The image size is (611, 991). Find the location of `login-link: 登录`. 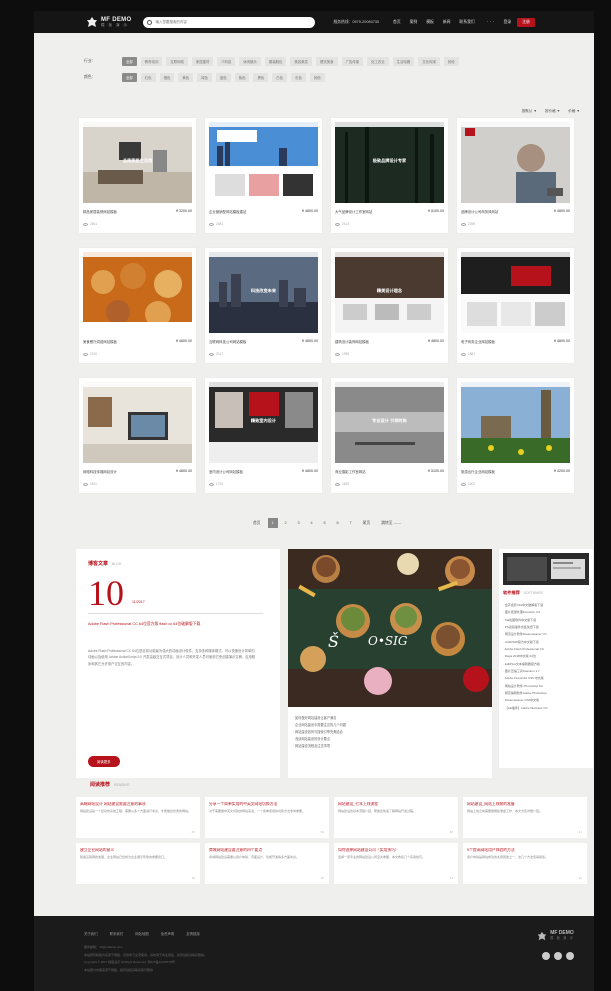

login-link: 登录 is located at coordinates (508, 22).